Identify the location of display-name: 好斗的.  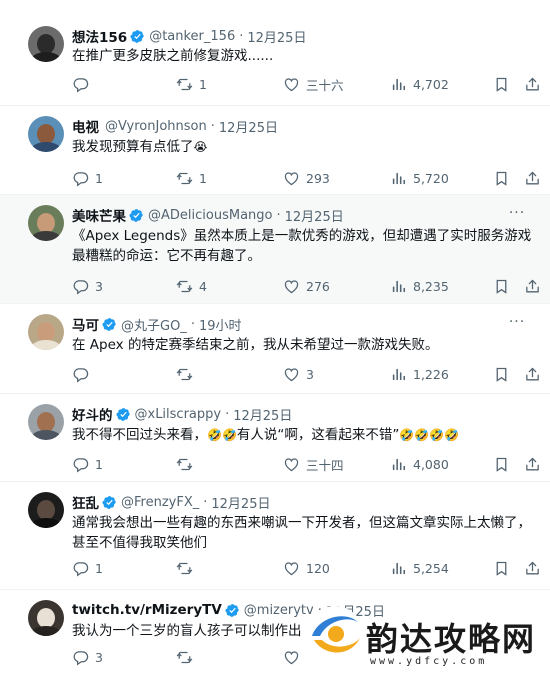
(92, 414).